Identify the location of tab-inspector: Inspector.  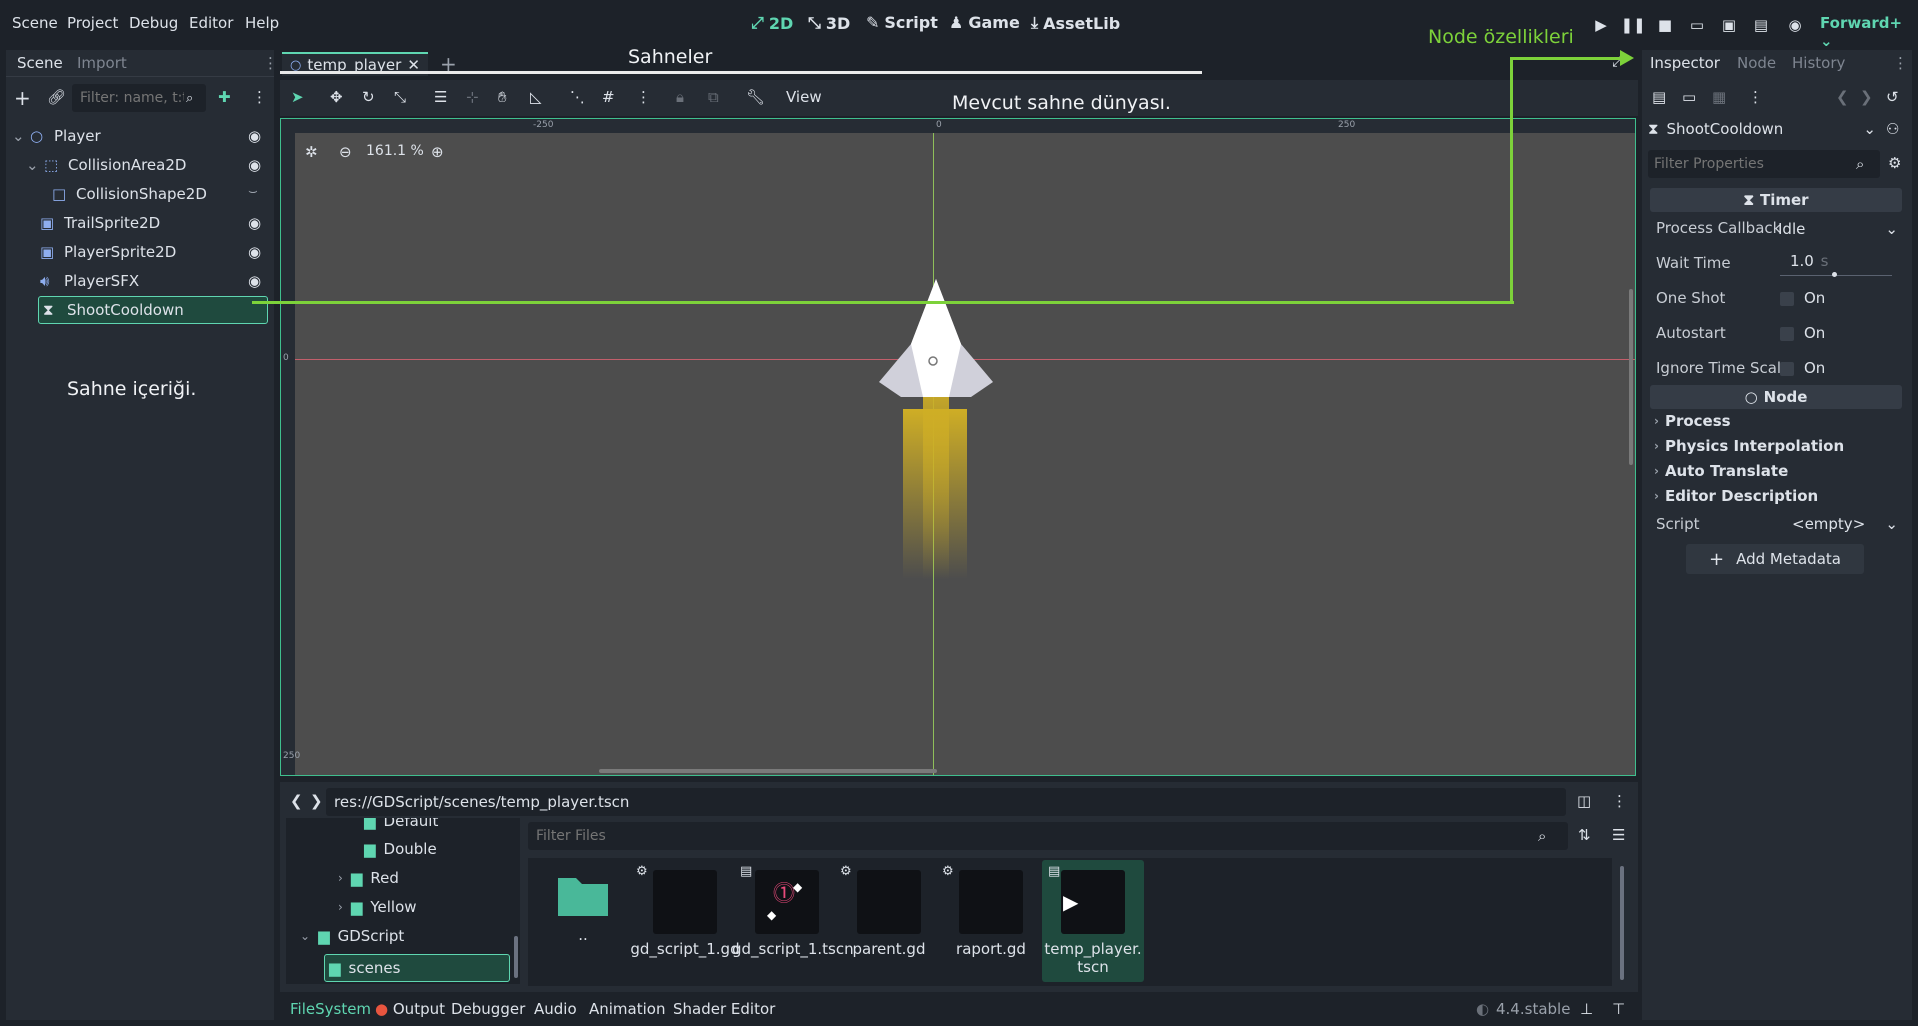
(1685, 63).